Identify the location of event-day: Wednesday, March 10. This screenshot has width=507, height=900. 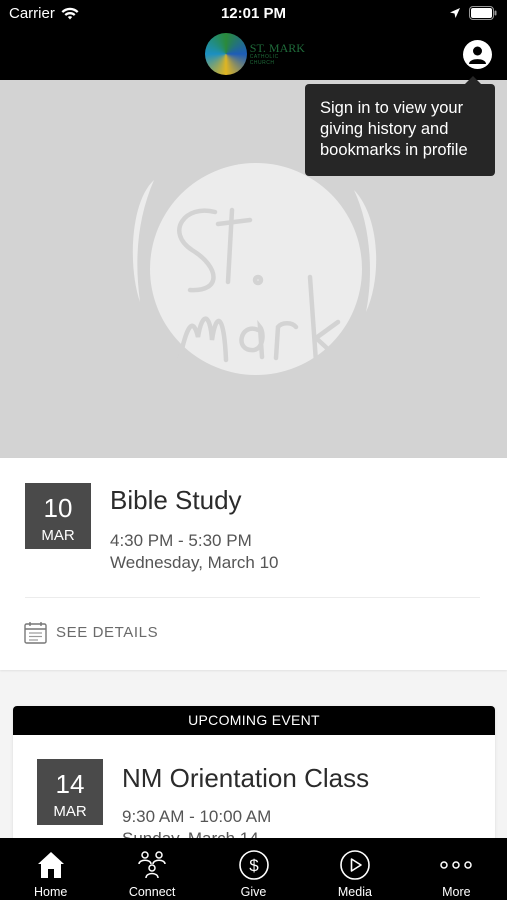
(194, 562).